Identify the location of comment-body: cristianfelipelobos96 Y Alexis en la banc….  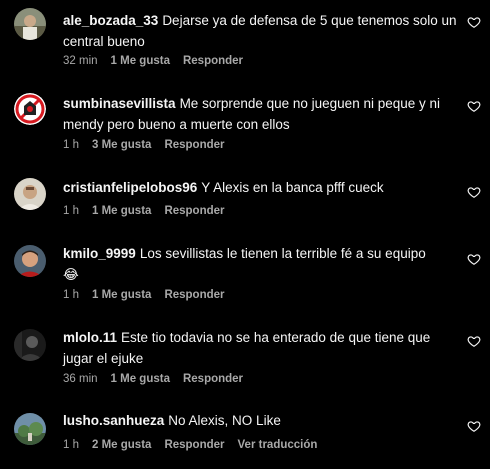
(260, 187).